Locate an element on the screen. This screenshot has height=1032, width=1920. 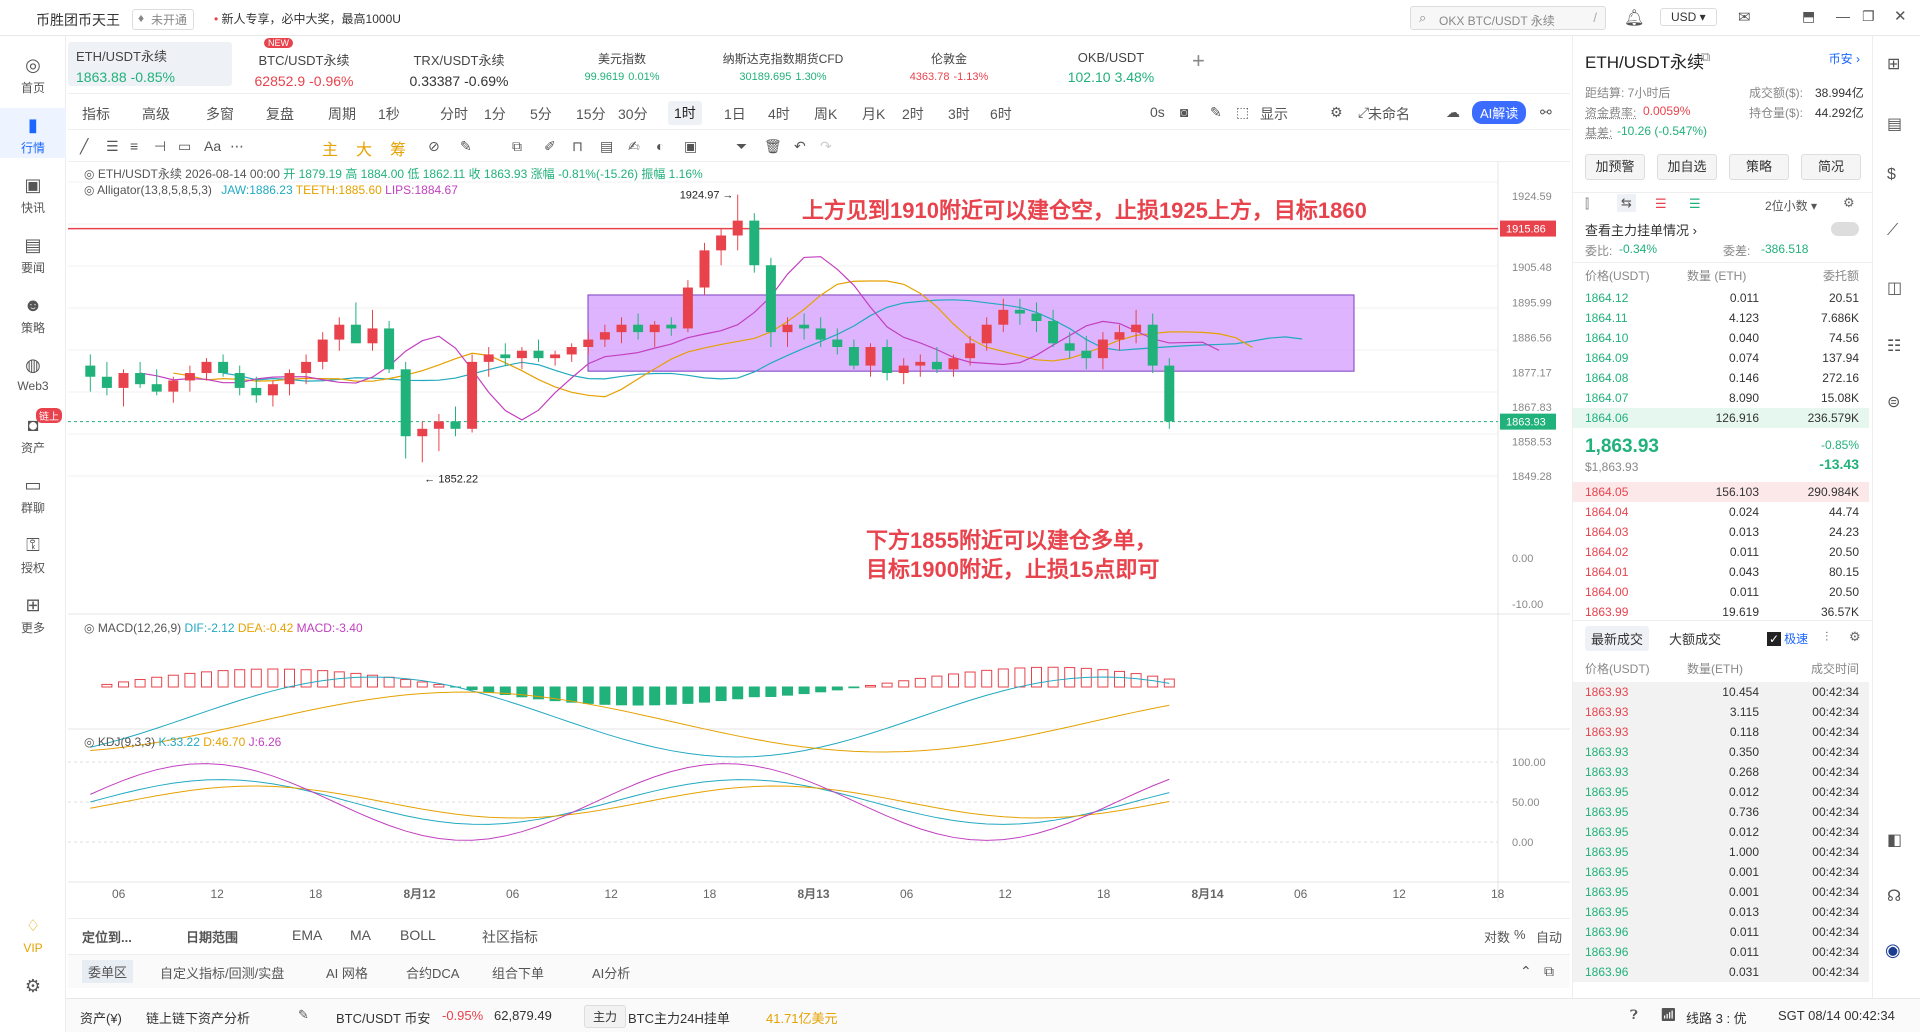
trend-icon: ⟋ is located at coordinates (1892, 231).